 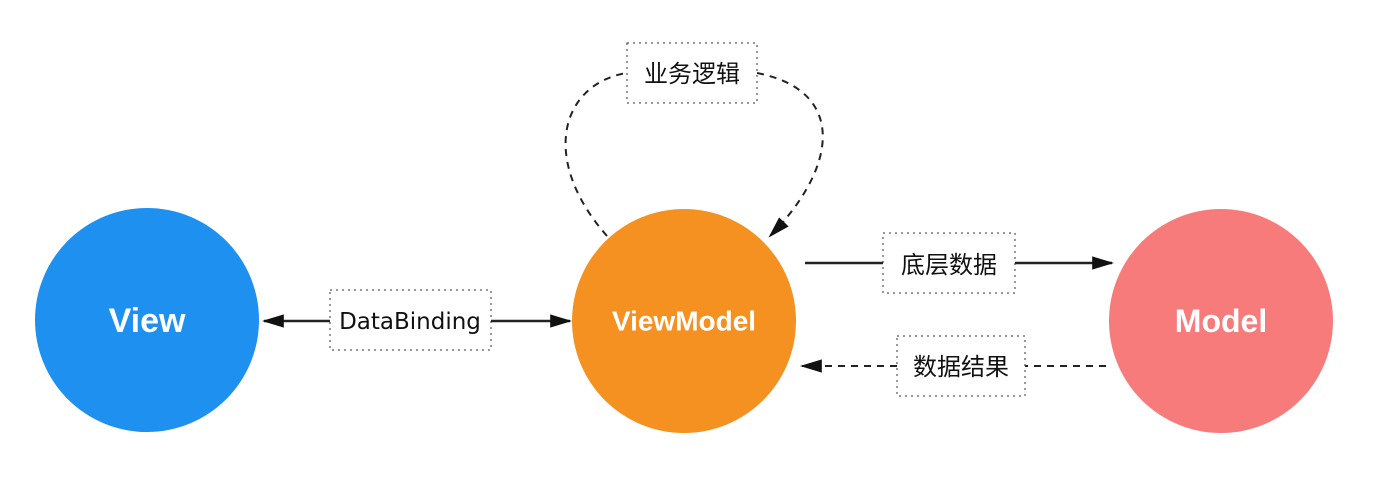 I want to click on model-node: Model, so click(x=1221, y=321).